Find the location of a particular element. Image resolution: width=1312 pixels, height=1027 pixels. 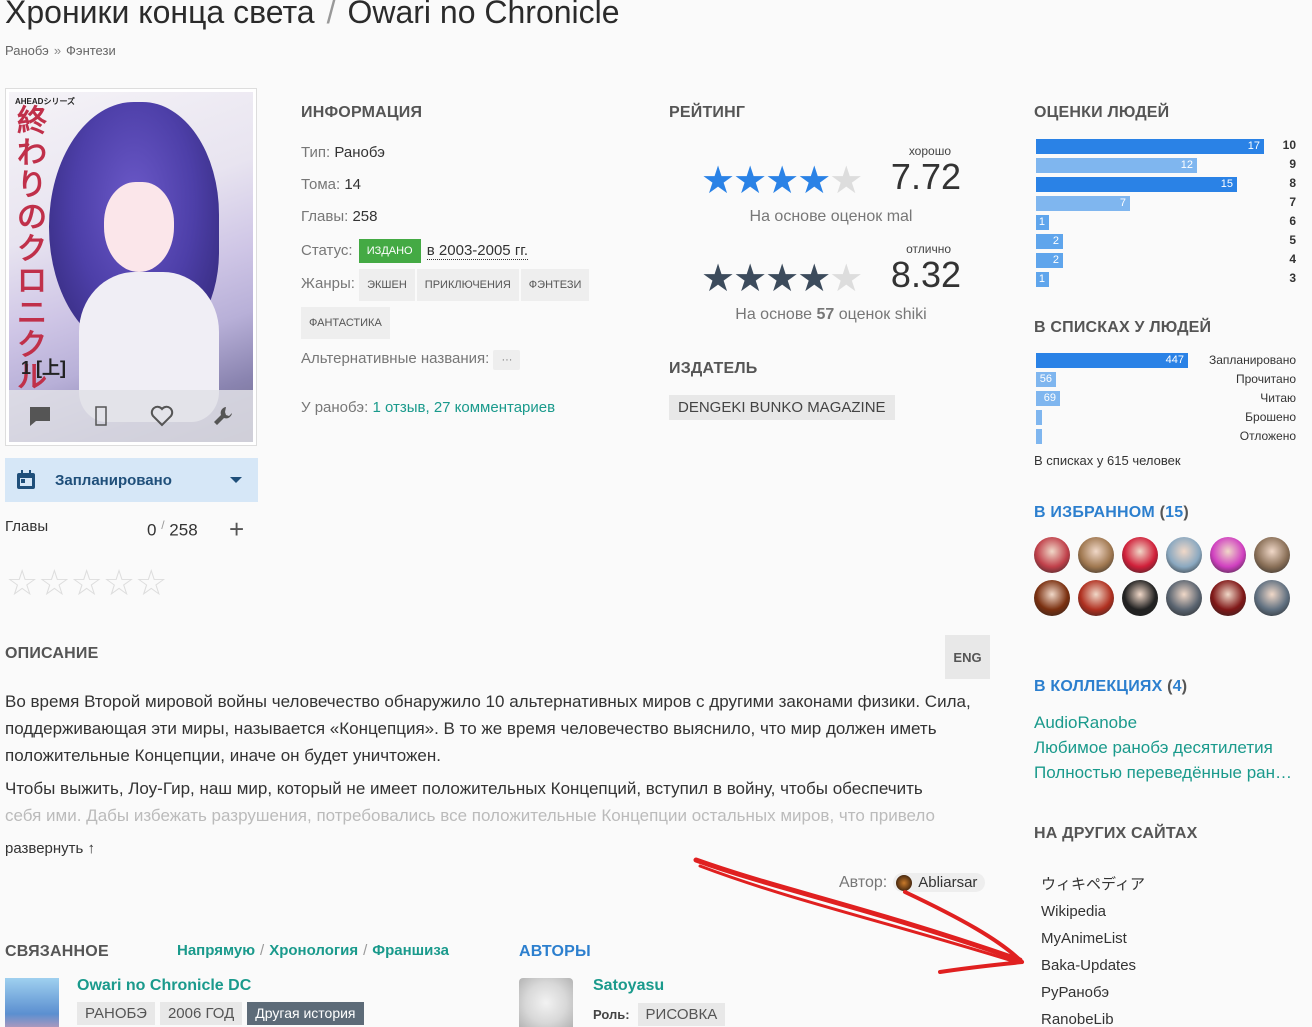

list-row: Брошено is located at coordinates (1169, 417).